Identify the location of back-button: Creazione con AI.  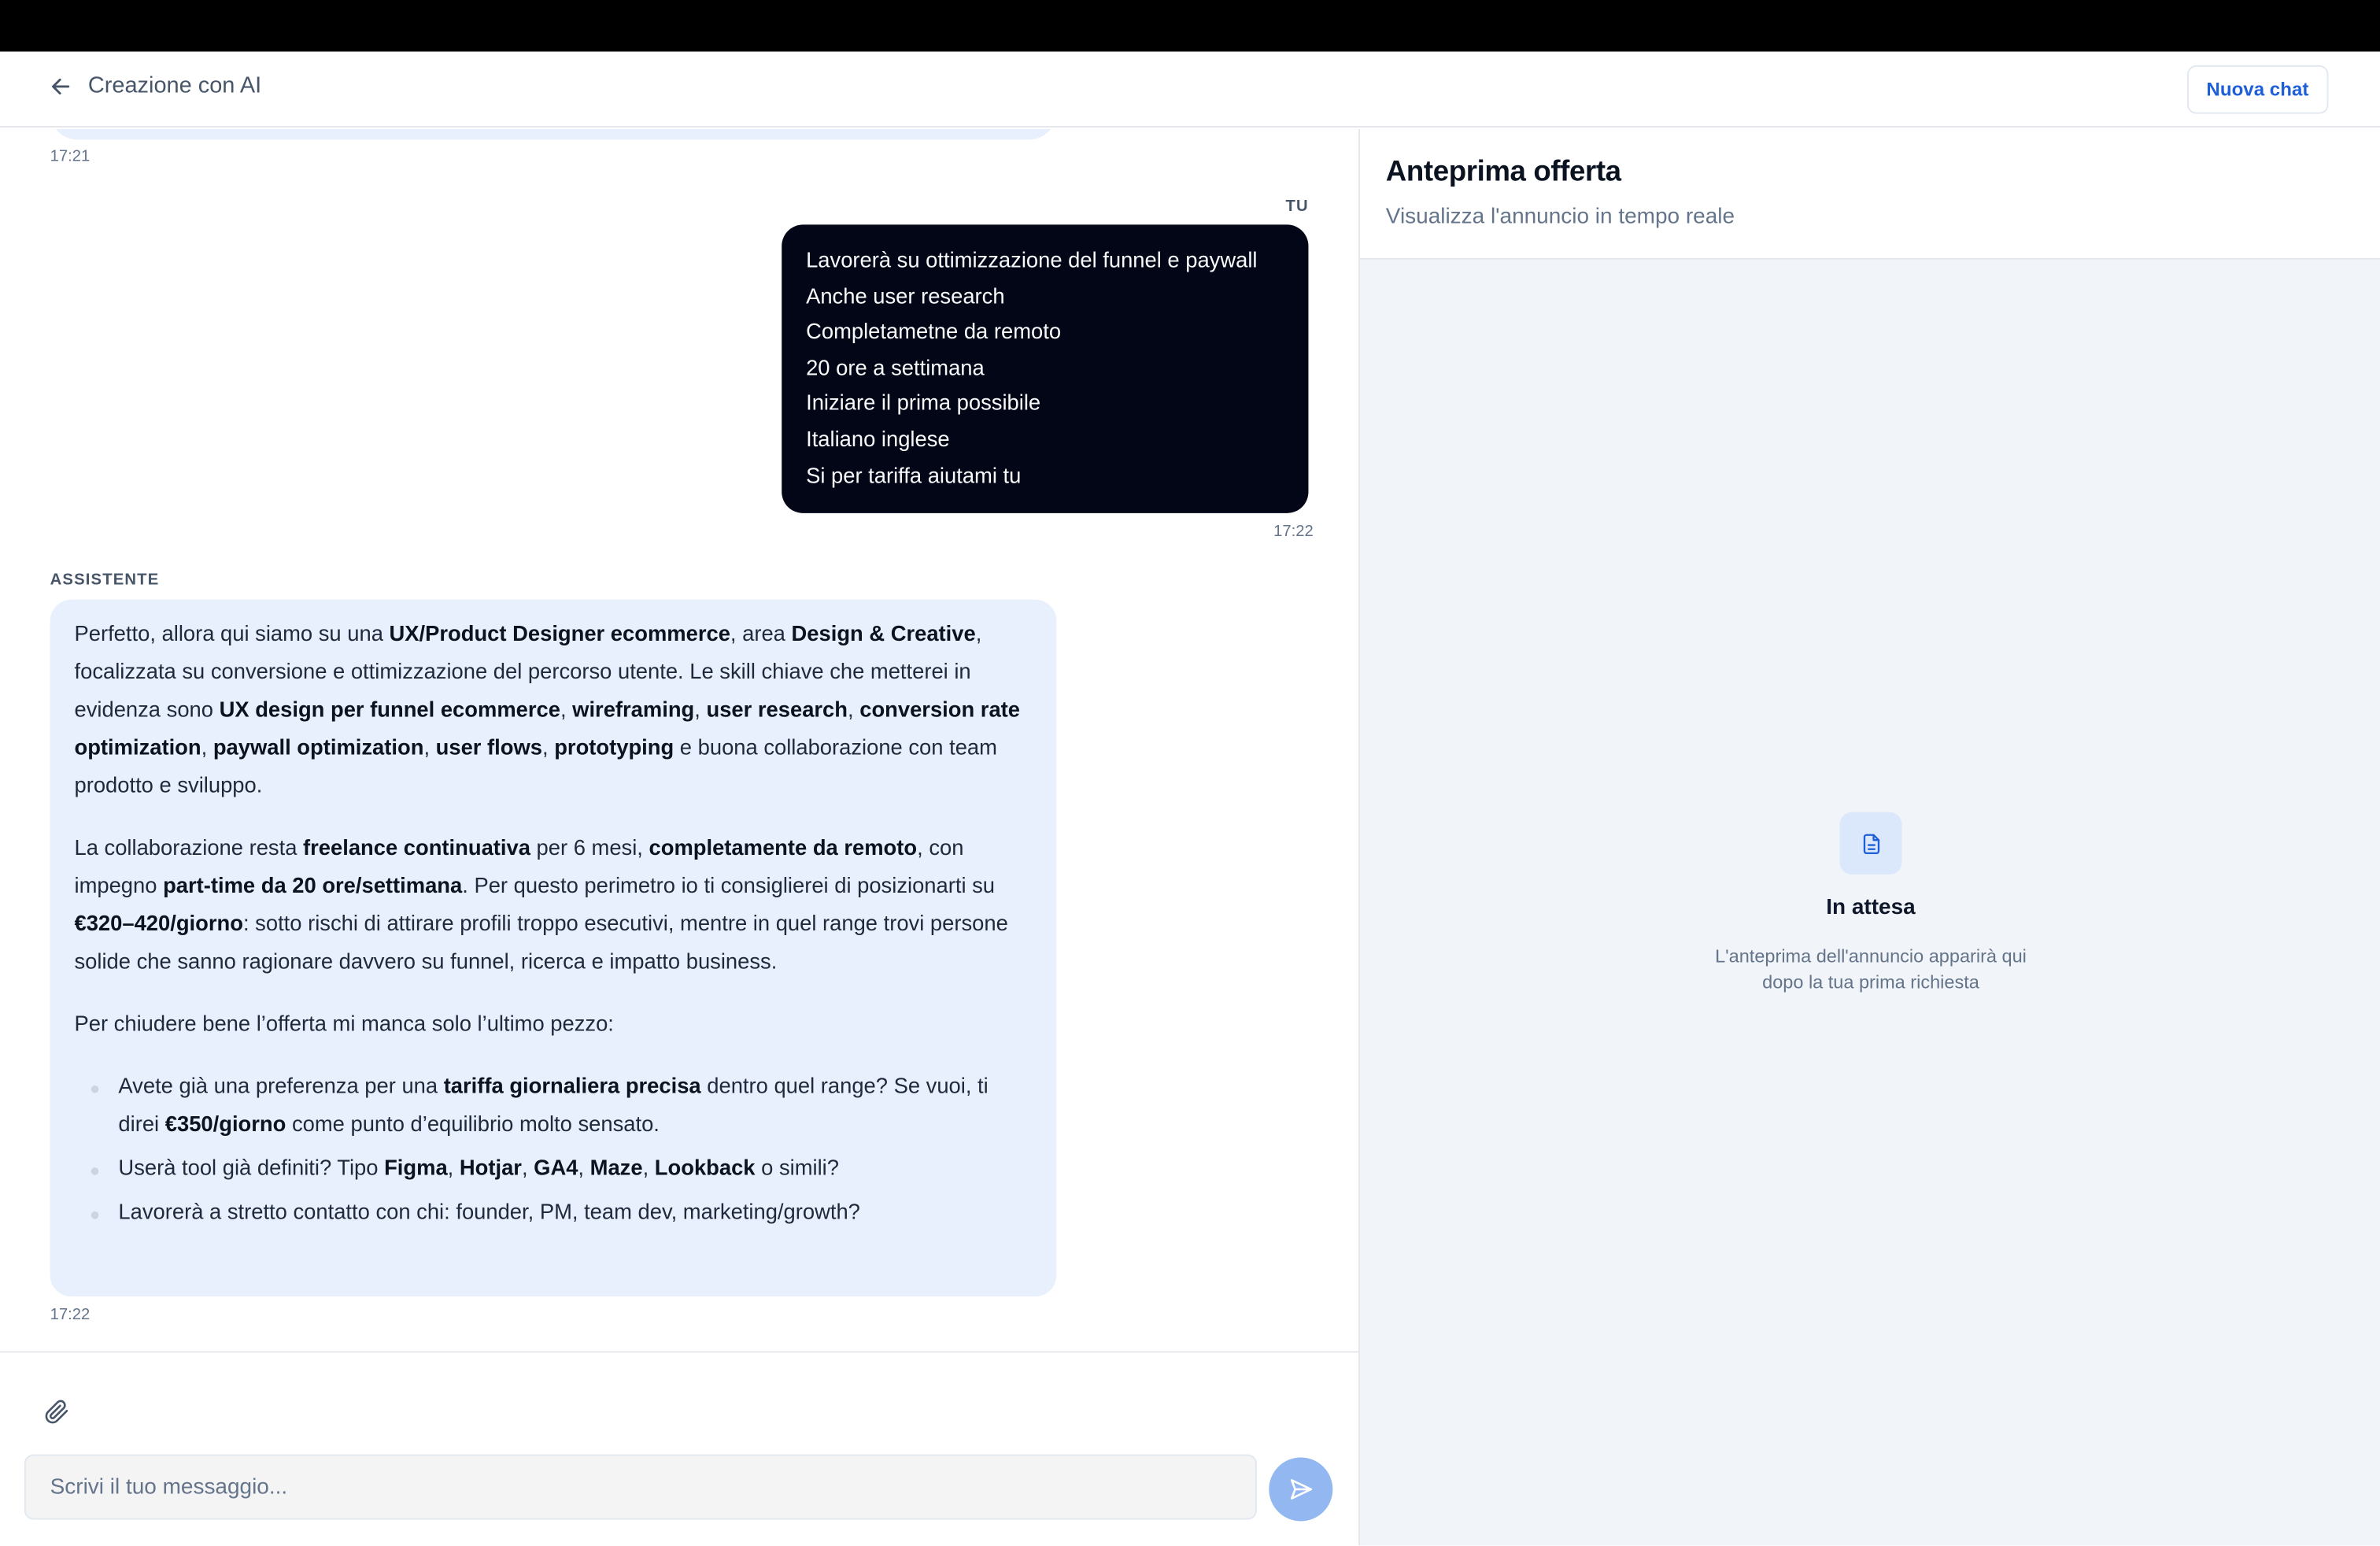
(155, 85).